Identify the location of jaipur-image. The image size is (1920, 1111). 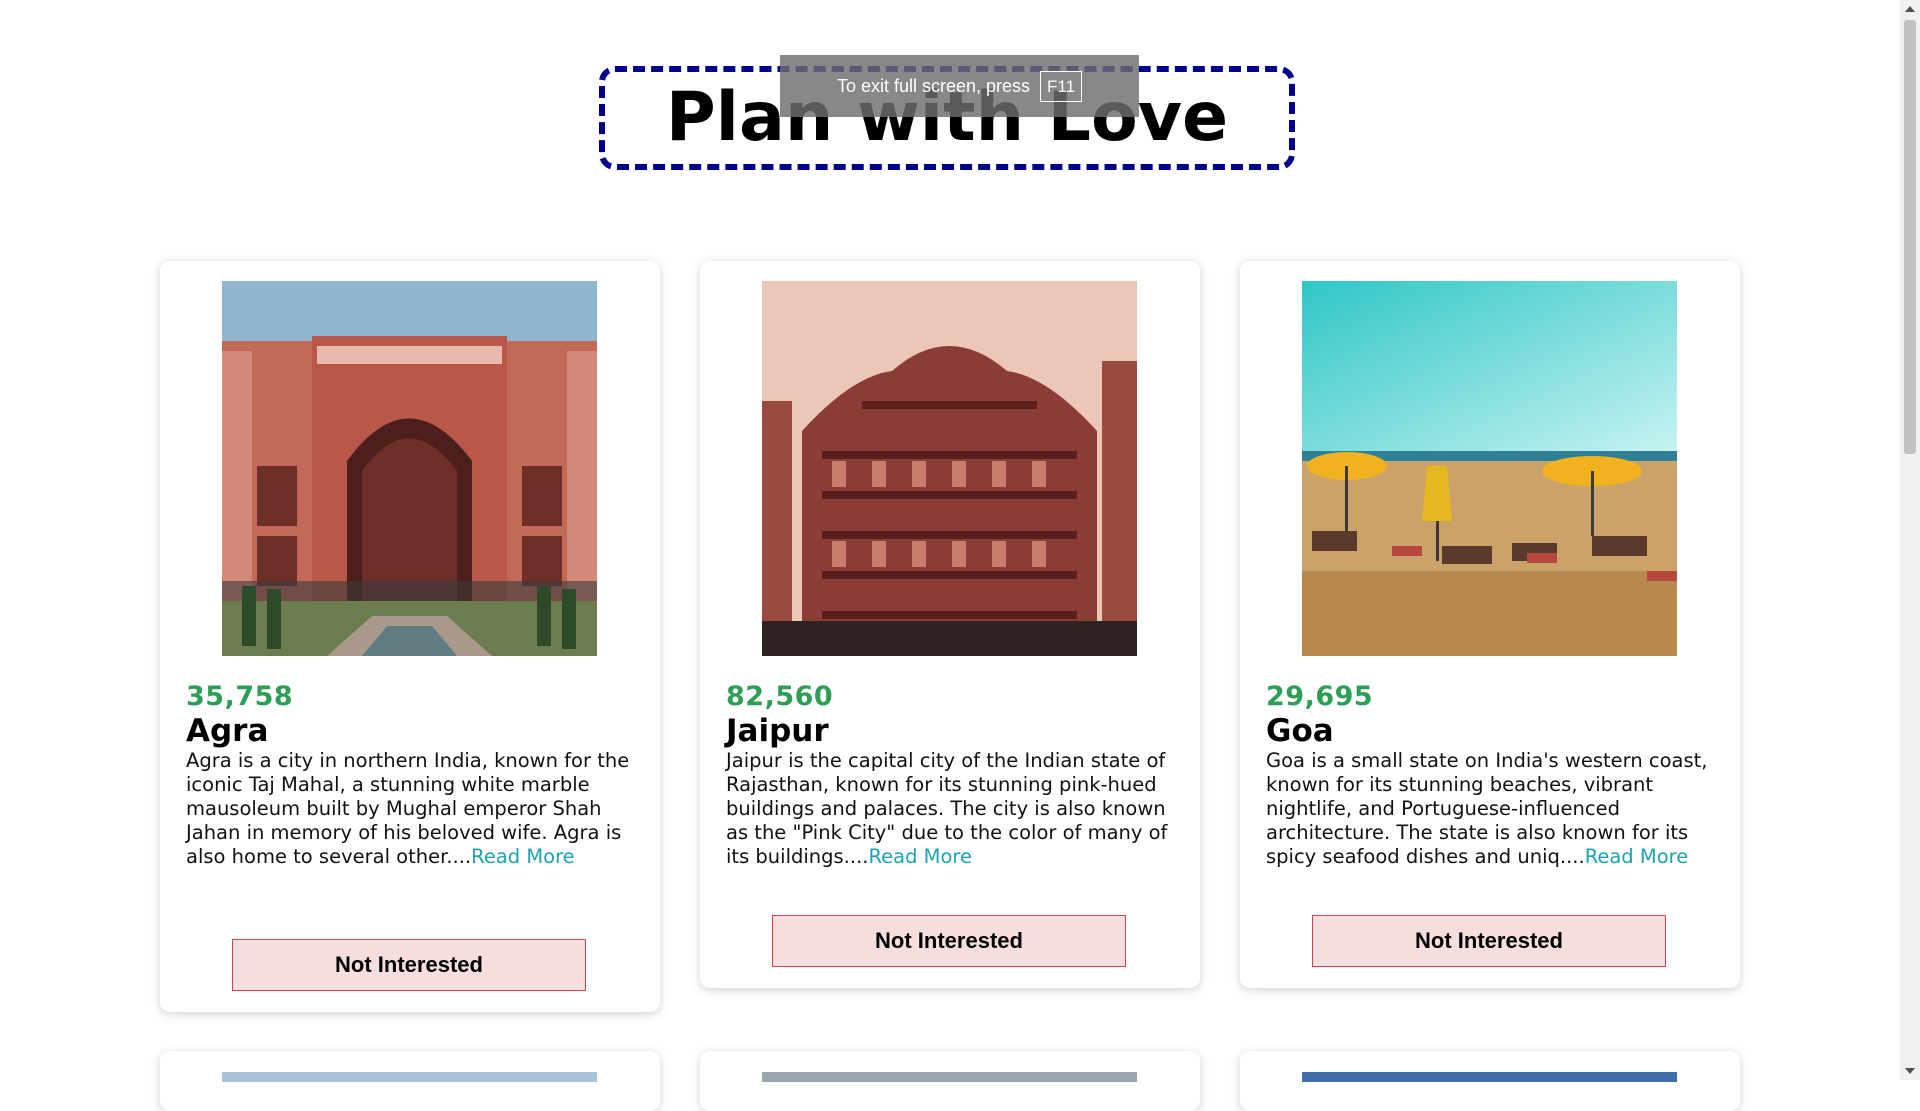
(949, 468).